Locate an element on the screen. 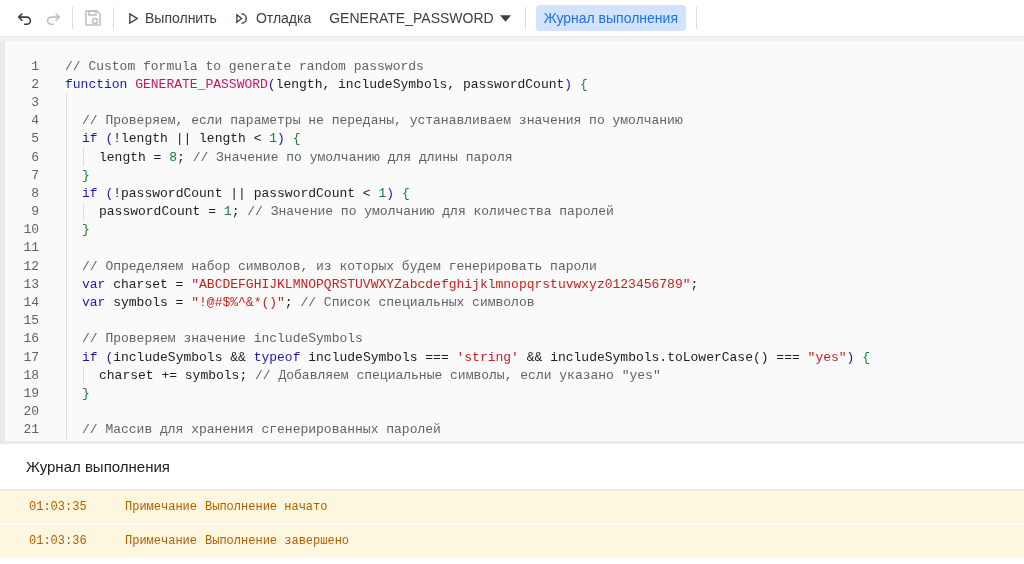 This screenshot has width=1024, height=564. line-number: 7 is located at coordinates (34, 175).